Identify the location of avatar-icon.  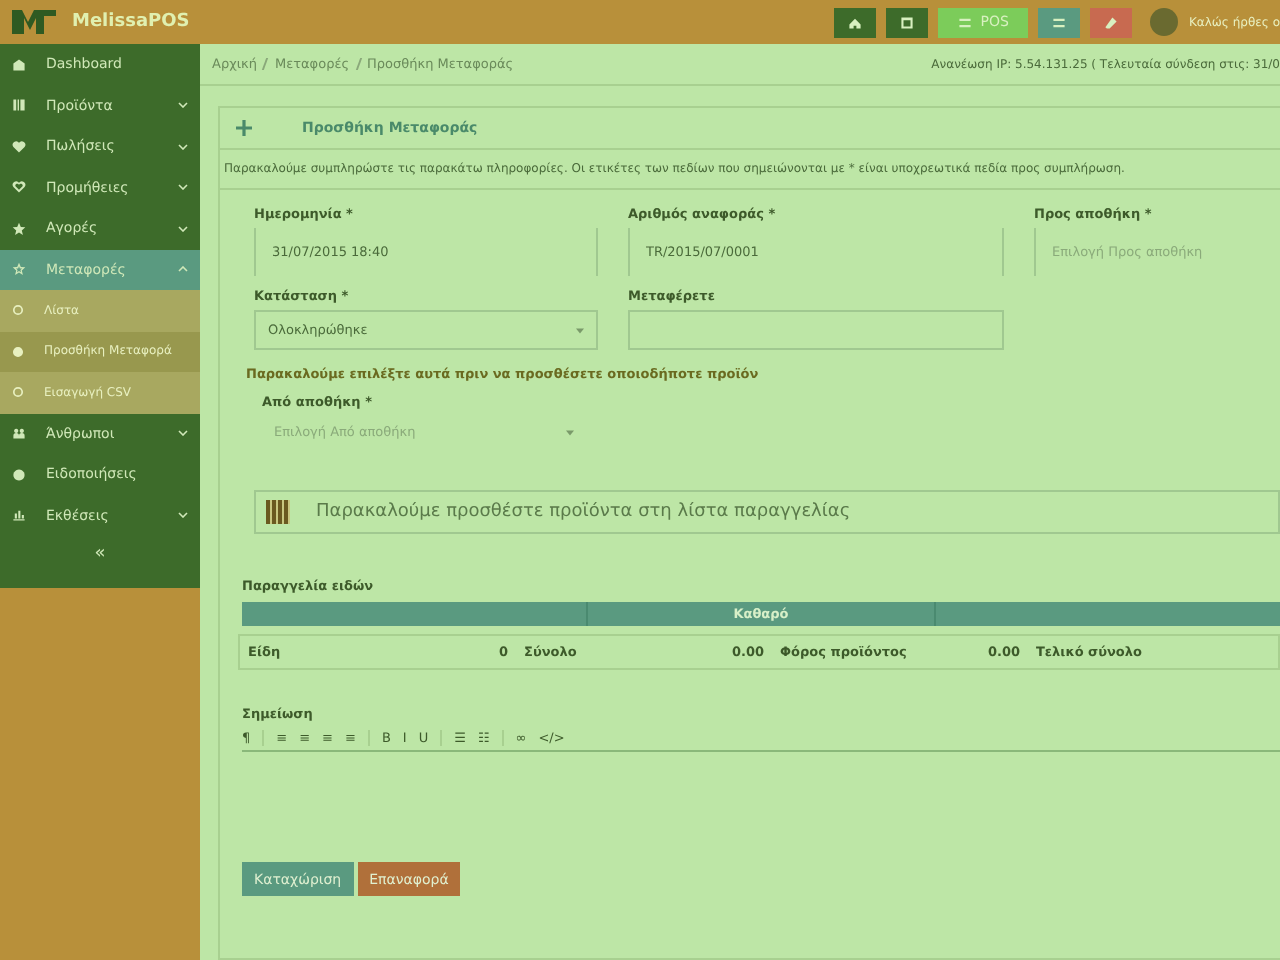
(1164, 22).